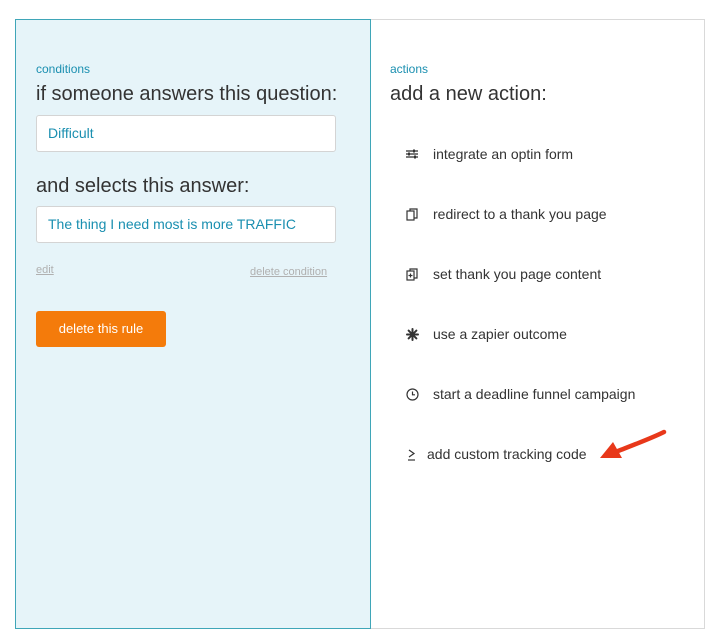 The width and height of the screenshot is (707, 640). Describe the element at coordinates (507, 454) in the screenshot. I see `action-label: add custom tracking code` at that location.